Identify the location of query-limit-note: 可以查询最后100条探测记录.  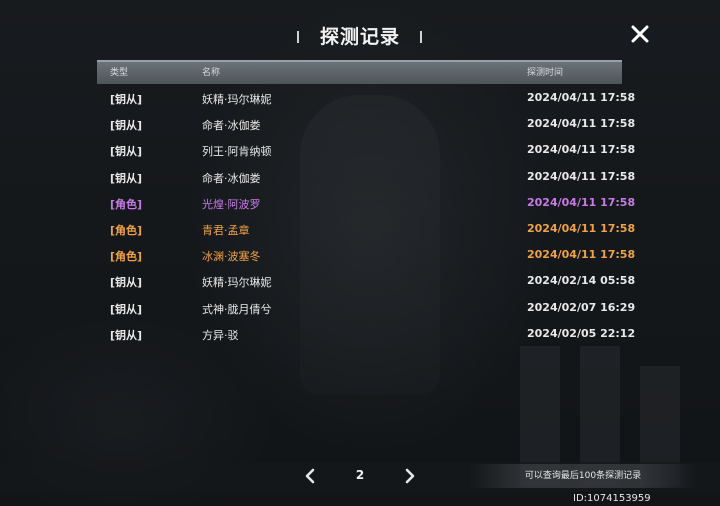
(583, 476).